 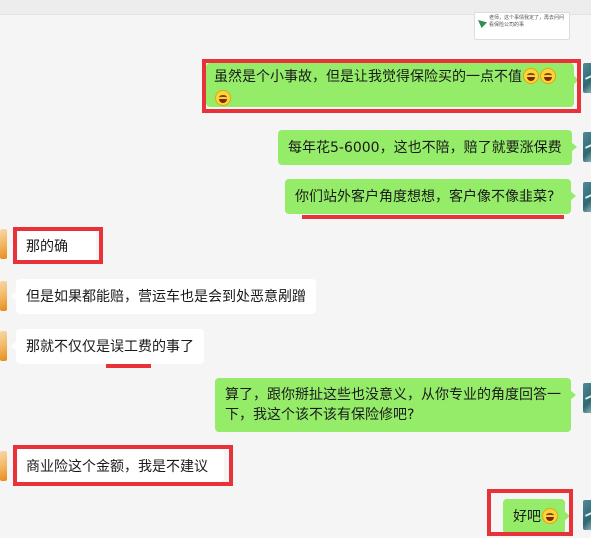 I want to click on message-text: 但是如果都能赔，营运车也是会到处恶意剐蹭, so click(x=166, y=297).